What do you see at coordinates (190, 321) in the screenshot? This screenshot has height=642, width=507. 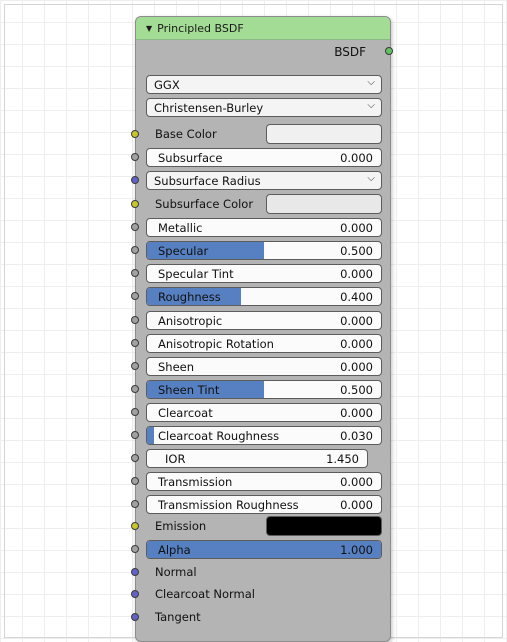 I see `slider-label: Anisotropic` at bounding box center [190, 321].